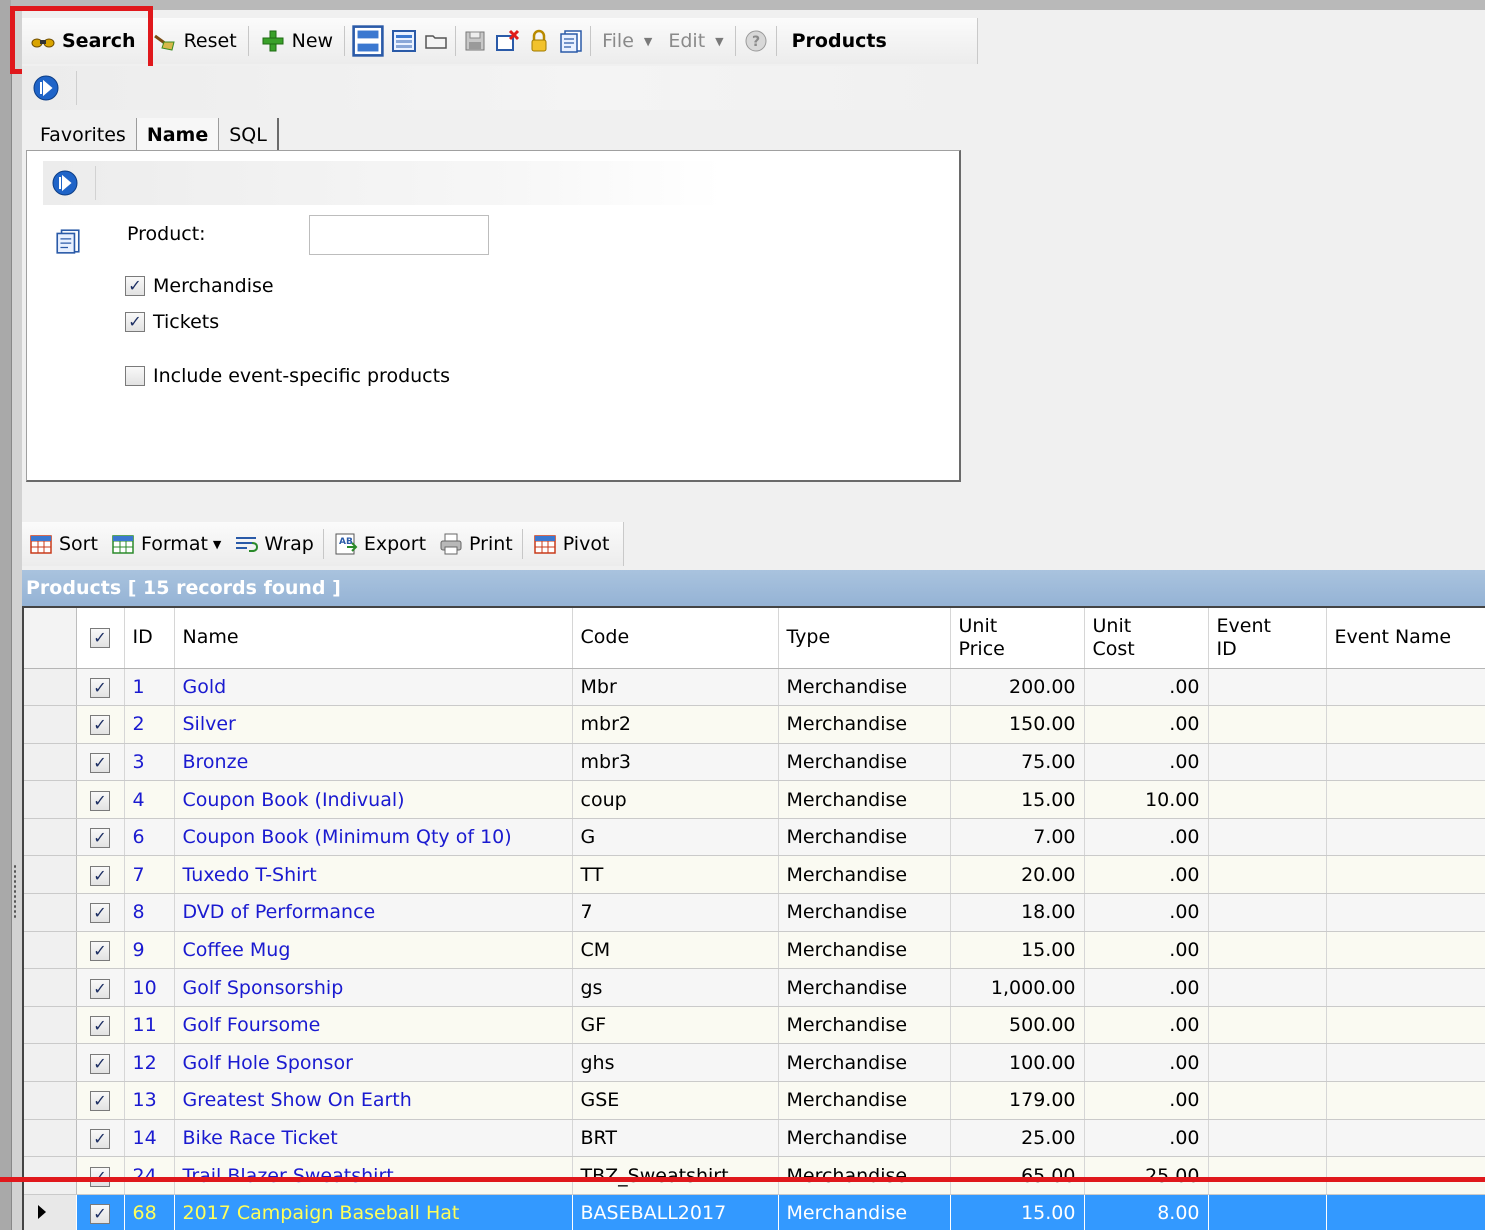 The image size is (1485, 1230). What do you see at coordinates (296, 41) in the screenshot?
I see `new-button: New` at bounding box center [296, 41].